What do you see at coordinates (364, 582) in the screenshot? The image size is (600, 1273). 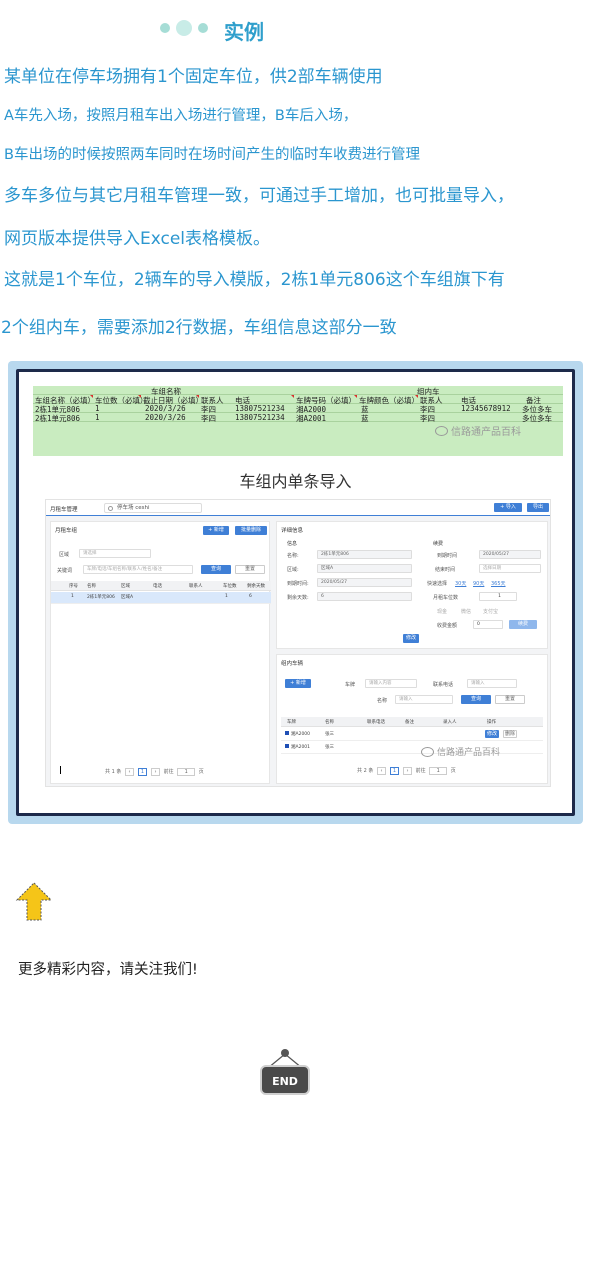 I see `expire-date-field: 2020/05/27` at bounding box center [364, 582].